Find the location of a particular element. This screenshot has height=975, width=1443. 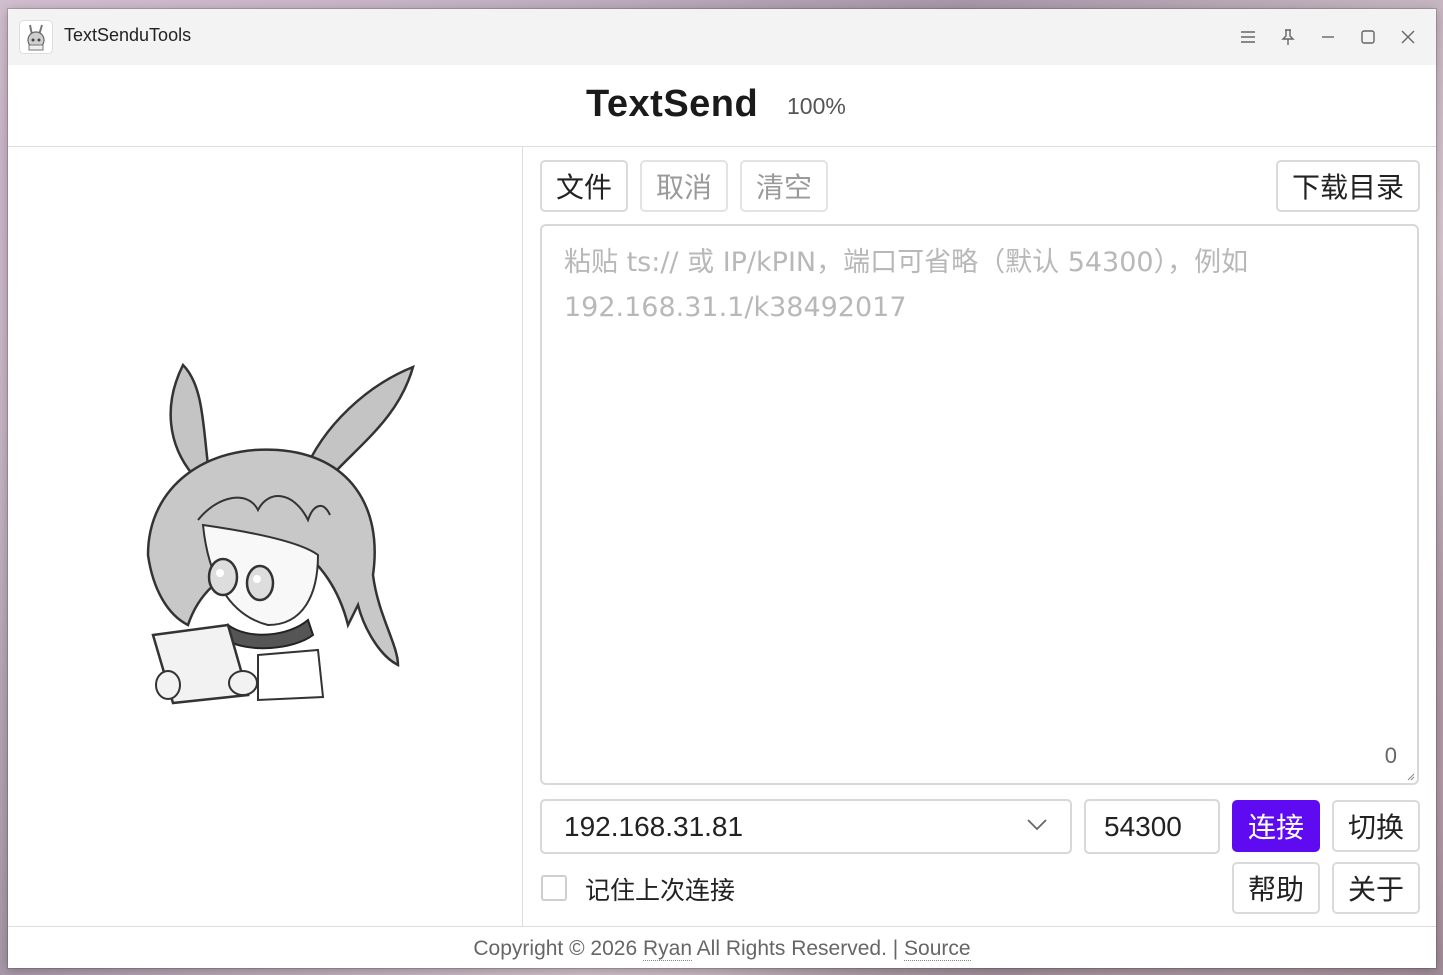

menu-icon is located at coordinates (1248, 37).